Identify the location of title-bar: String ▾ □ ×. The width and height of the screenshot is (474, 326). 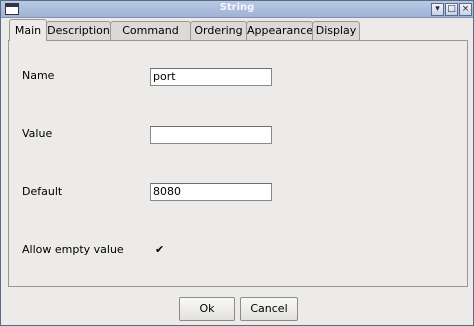
(237, 9).